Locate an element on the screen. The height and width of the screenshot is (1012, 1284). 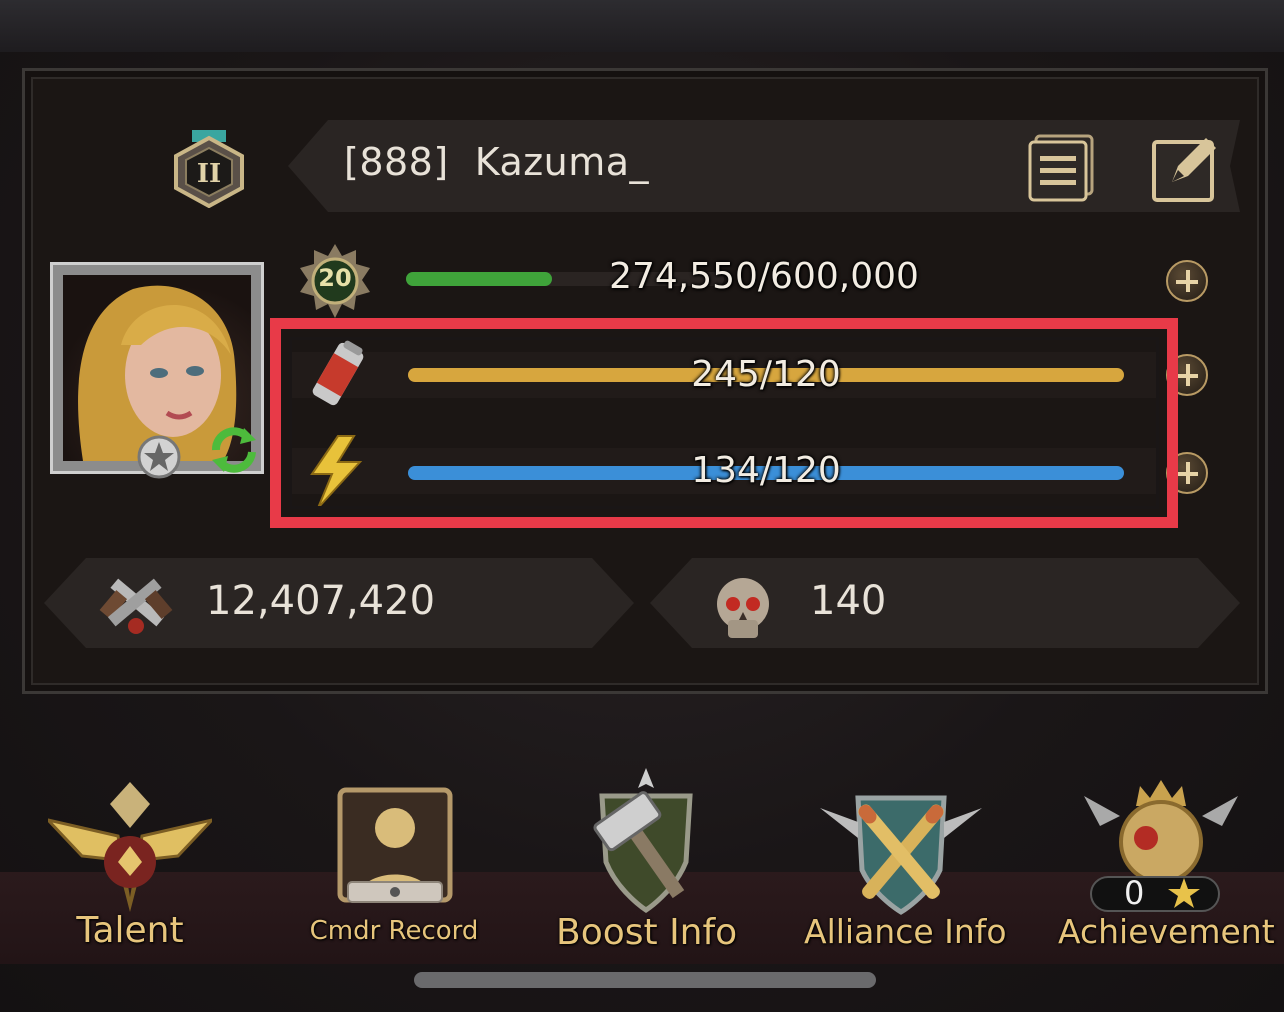
edit-icon is located at coordinates (1186, 168).